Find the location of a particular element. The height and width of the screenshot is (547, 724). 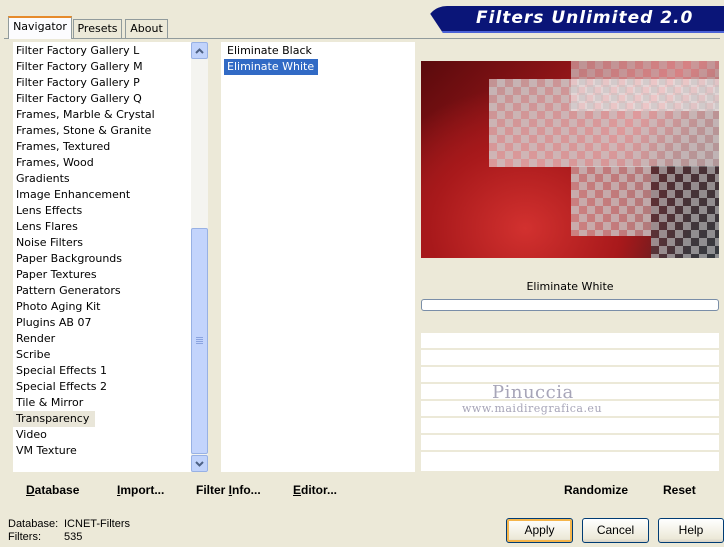

category-item: Video is located at coordinates (102, 435).